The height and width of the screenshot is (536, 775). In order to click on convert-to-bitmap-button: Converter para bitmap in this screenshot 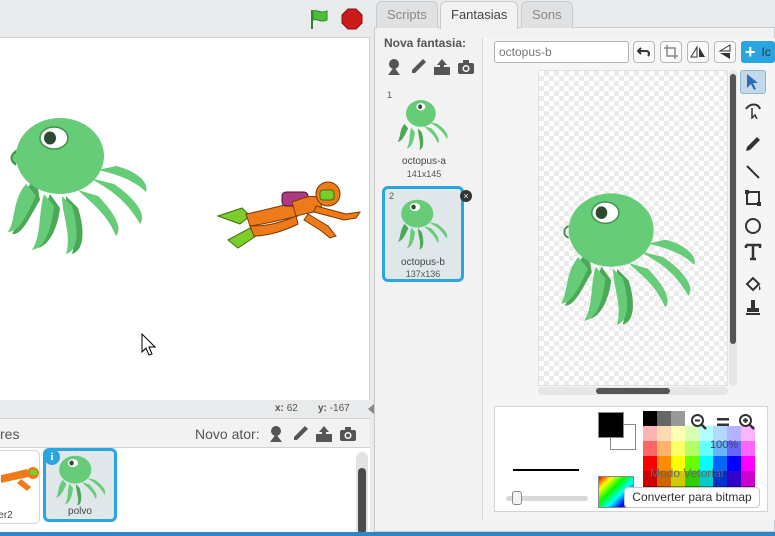, I will do `click(692, 497)`.